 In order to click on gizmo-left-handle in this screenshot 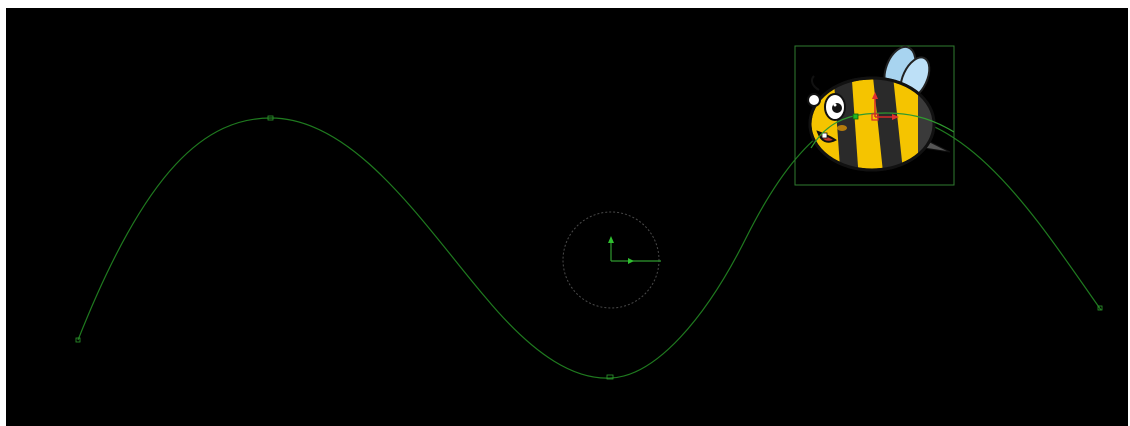, I will do `click(855, 116)`.